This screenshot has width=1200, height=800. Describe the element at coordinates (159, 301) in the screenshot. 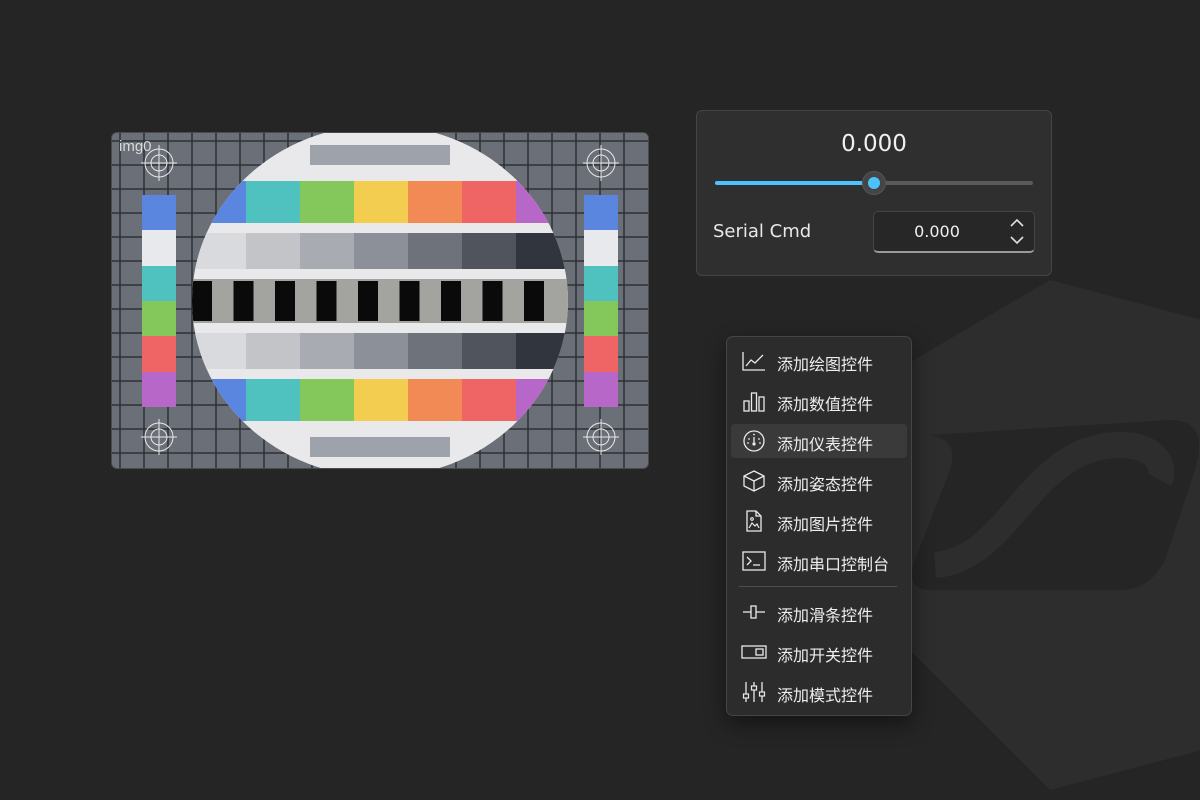

I see `left-color-bar` at that location.